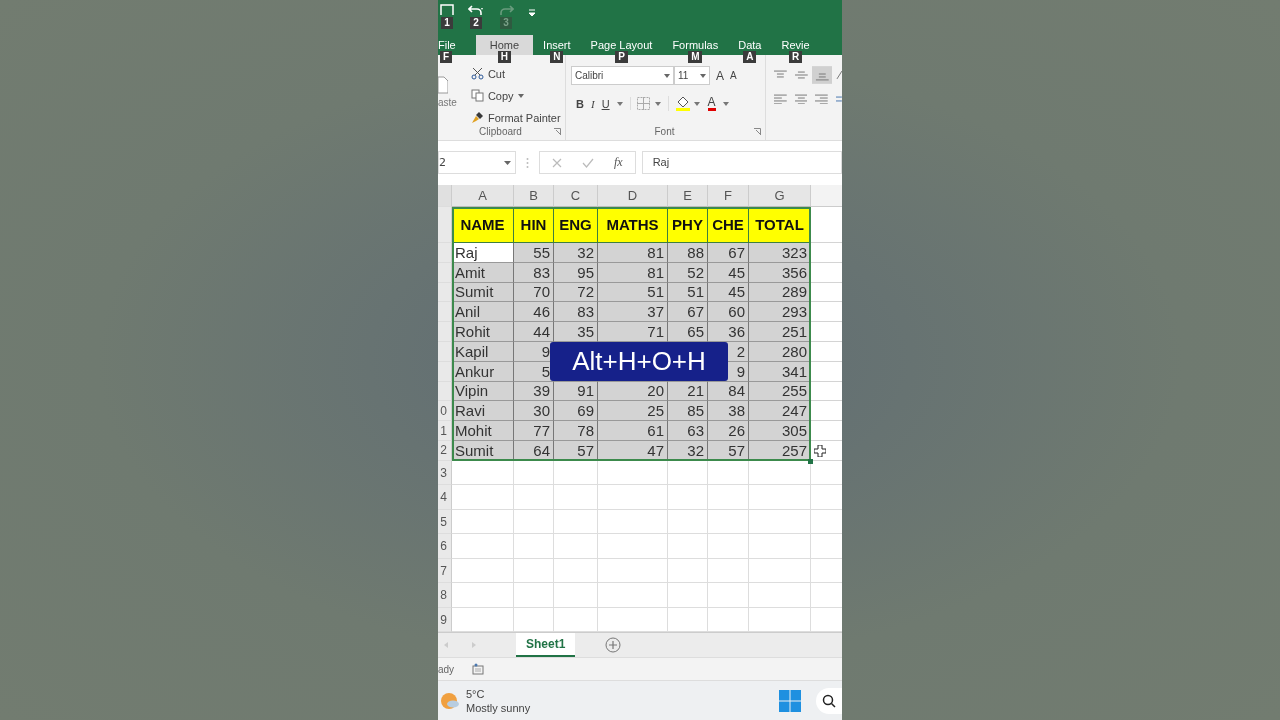 The height and width of the screenshot is (720, 1280). What do you see at coordinates (447, 10) in the screenshot?
I see `save-icon` at bounding box center [447, 10].